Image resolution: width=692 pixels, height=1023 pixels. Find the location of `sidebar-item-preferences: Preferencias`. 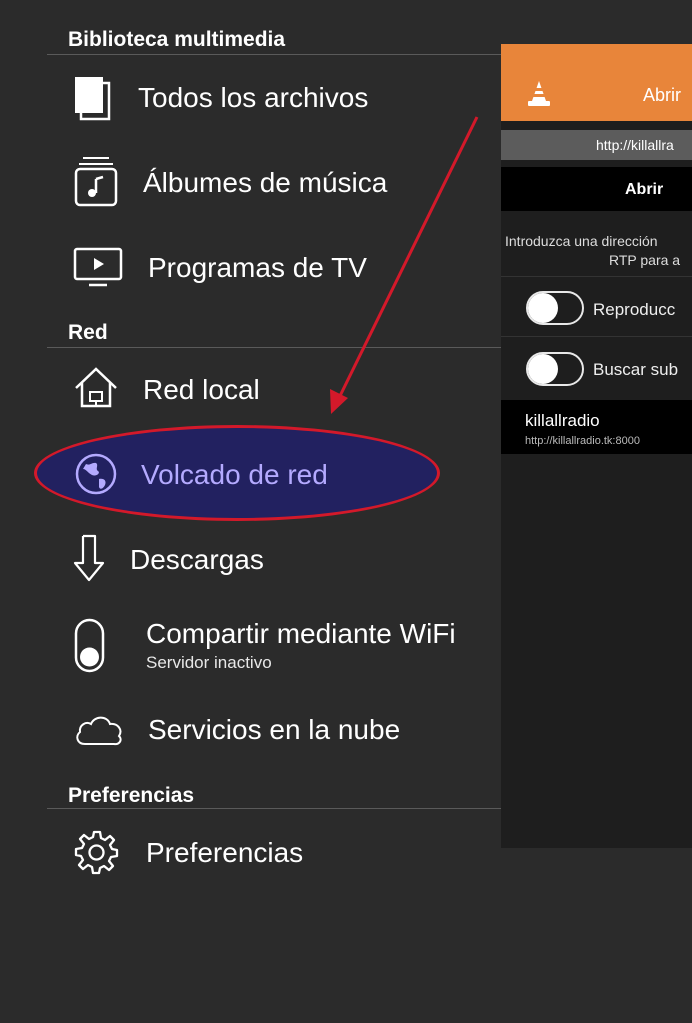

sidebar-item-preferences: Preferencias is located at coordinates (250, 852).